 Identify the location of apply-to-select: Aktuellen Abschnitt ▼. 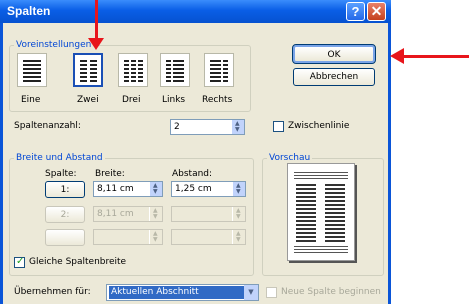
(182, 292).